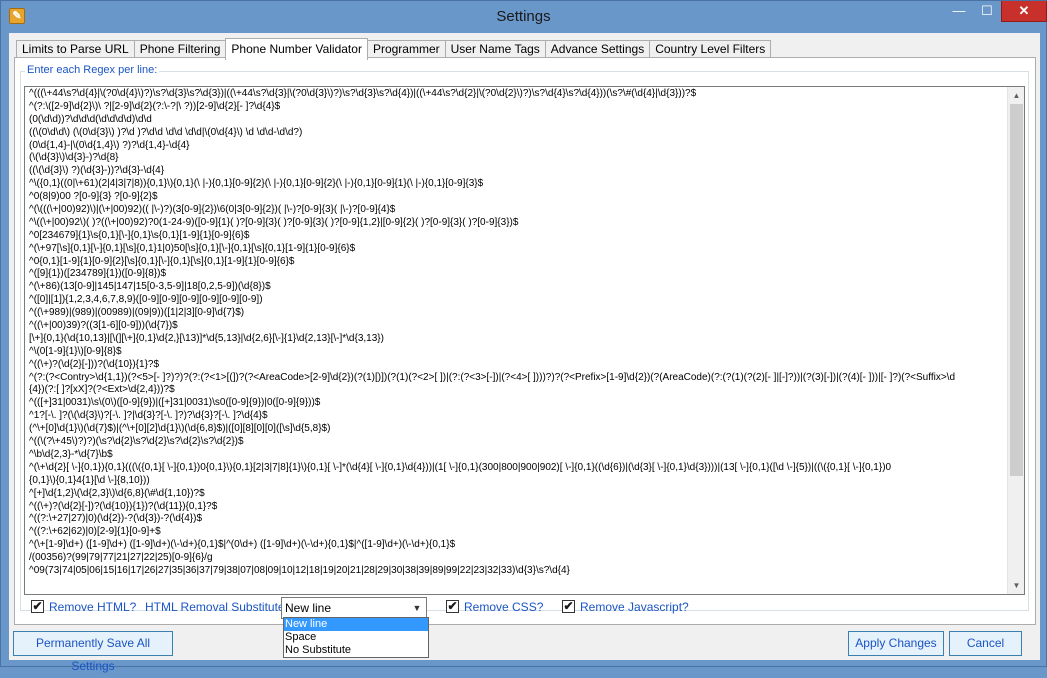  What do you see at coordinates (896, 643) in the screenshot?
I see `apply-changes-button: Apply Changes` at bounding box center [896, 643].